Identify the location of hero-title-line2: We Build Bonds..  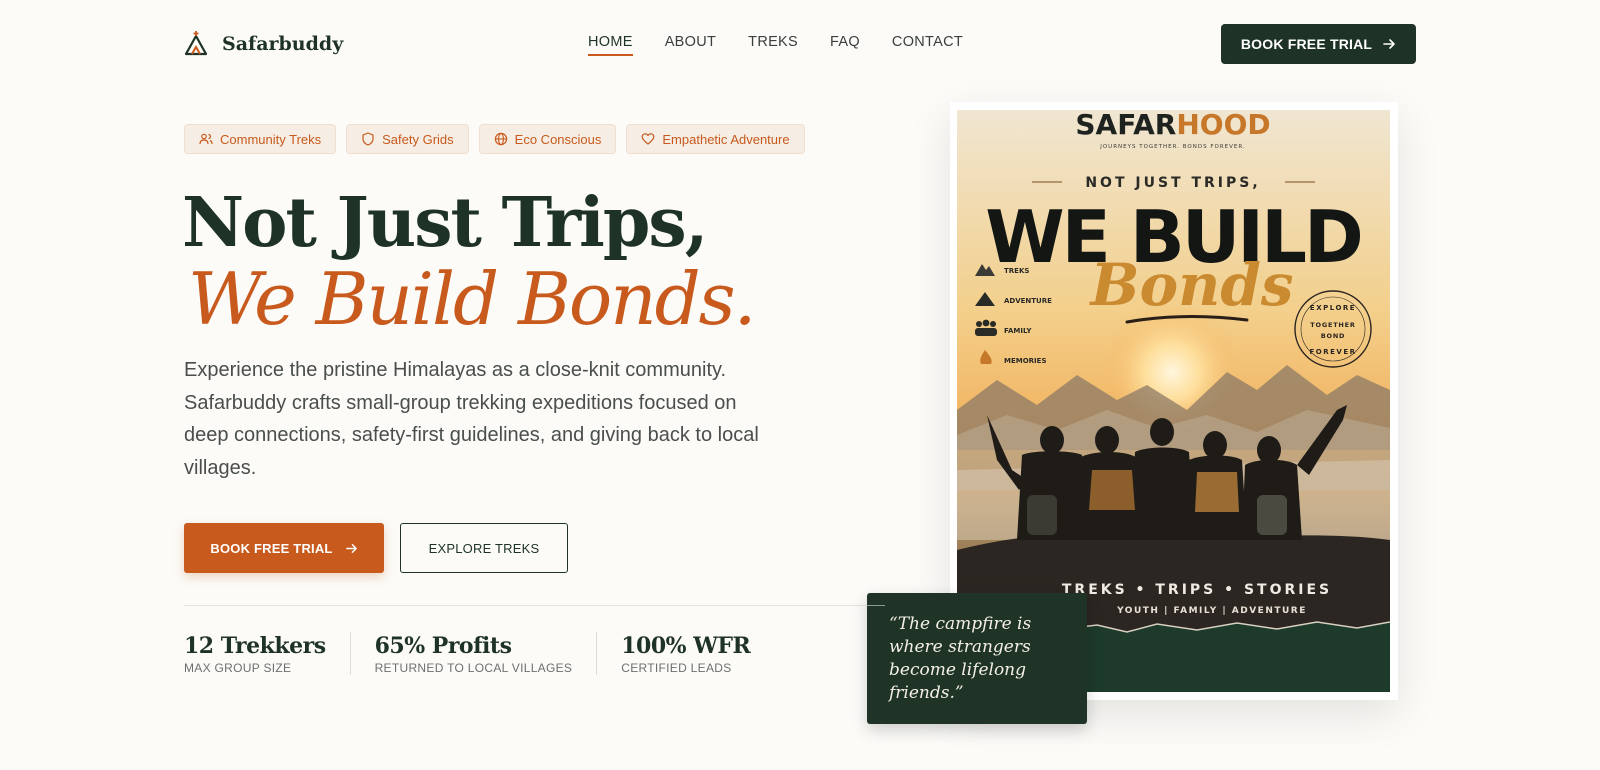
(472, 299).